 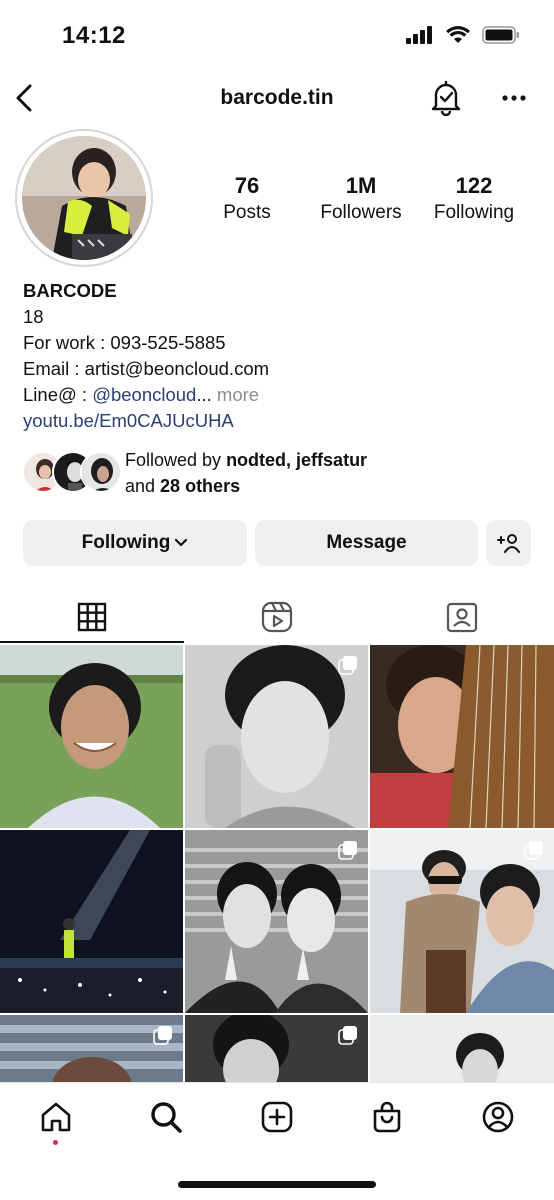 I want to click on more-horizontal-icon, so click(x=514, y=98).